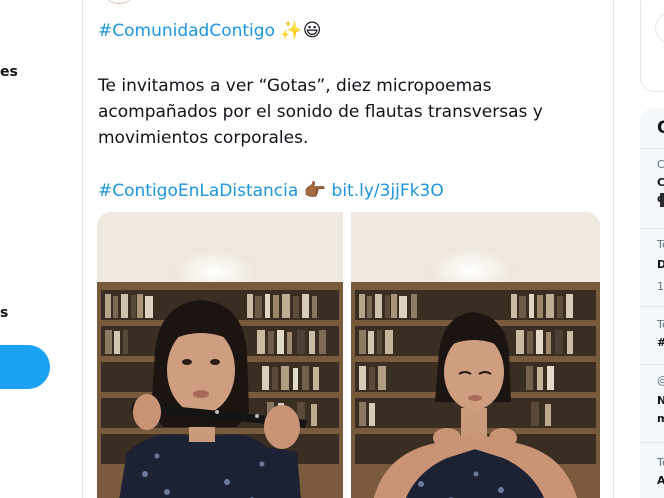  Describe the element at coordinates (660, 286) in the screenshot. I see `trend-count: 12` at that location.